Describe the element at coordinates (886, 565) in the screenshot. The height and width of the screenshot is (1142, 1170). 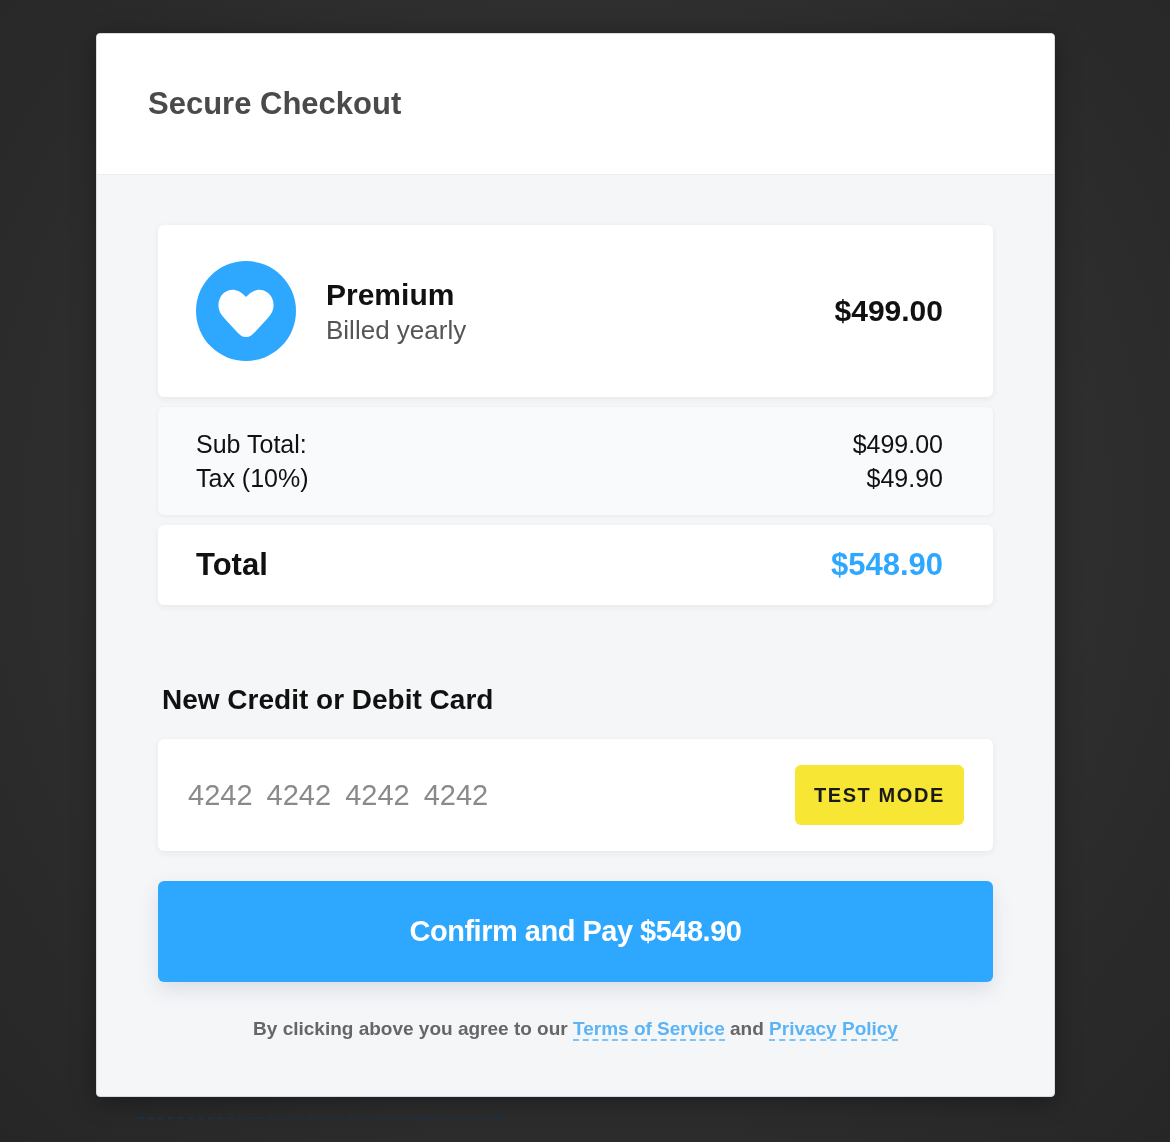
I see `total-amount: $548.90` at that location.